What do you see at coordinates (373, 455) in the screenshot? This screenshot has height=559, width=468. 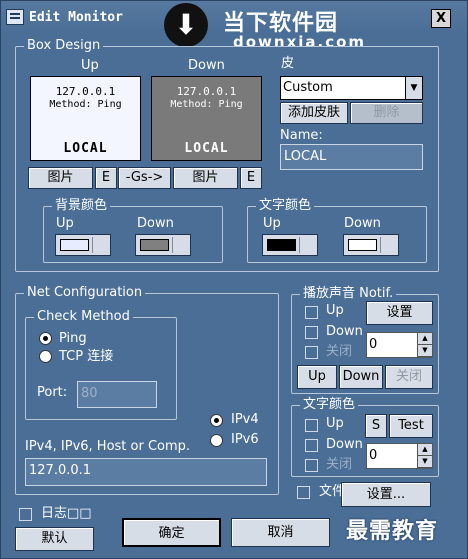 I see `tc-repeat-value: 0` at bounding box center [373, 455].